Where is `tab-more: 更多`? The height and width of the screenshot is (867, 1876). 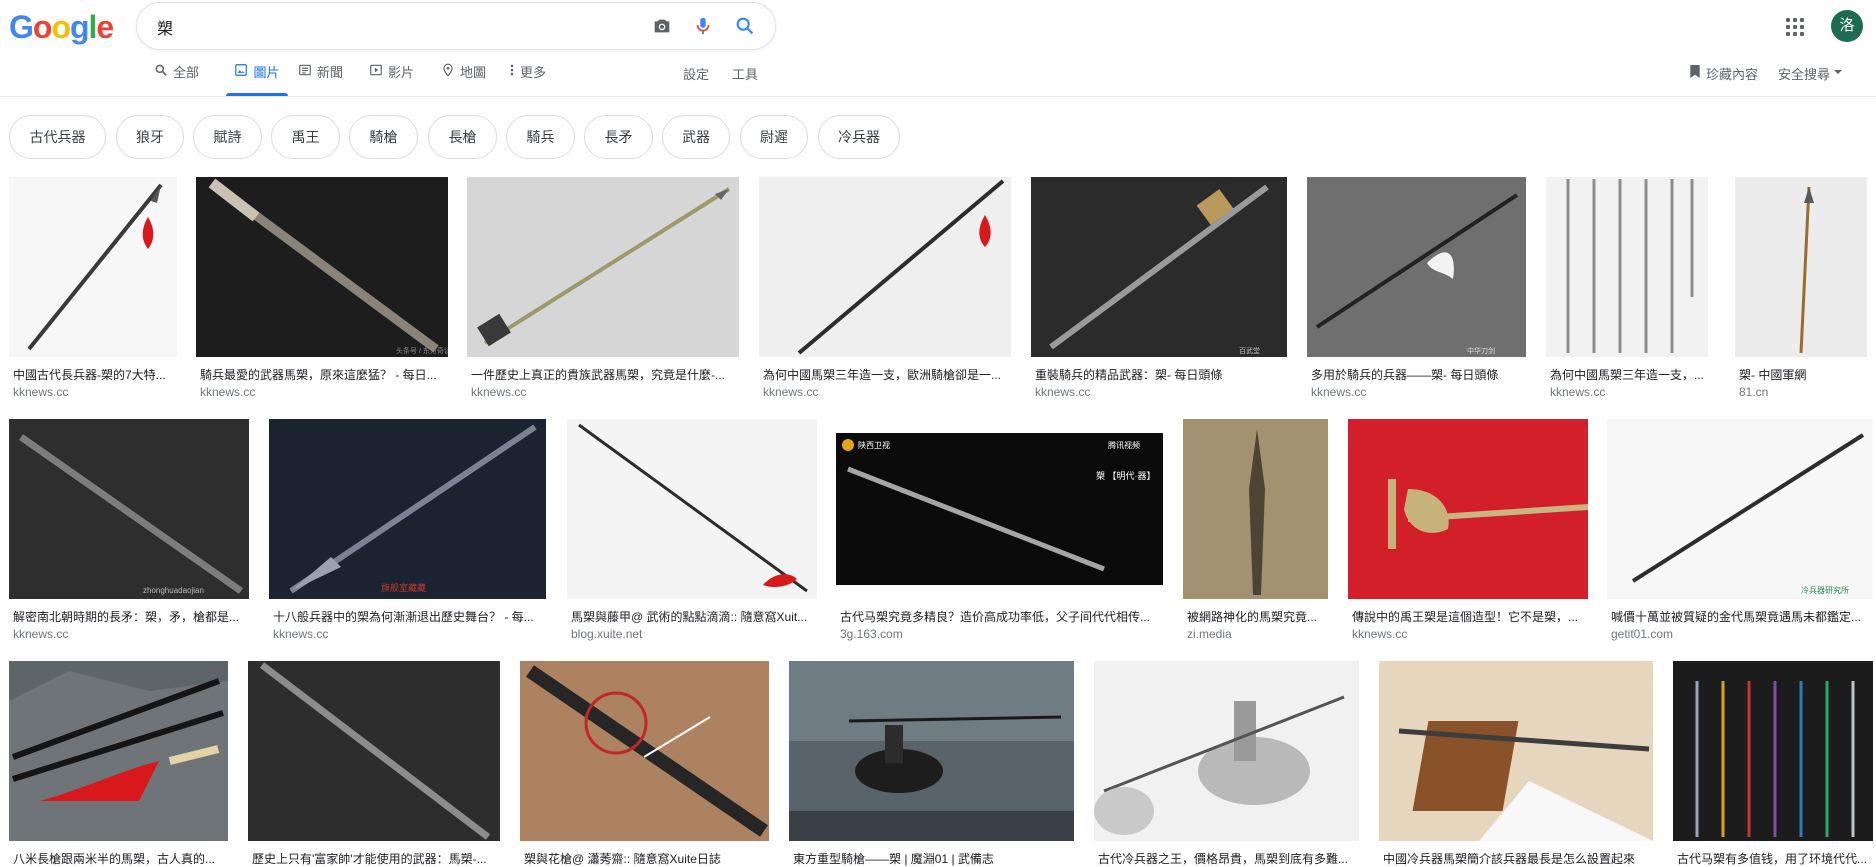
tab-more: 更多 is located at coordinates (534, 79).